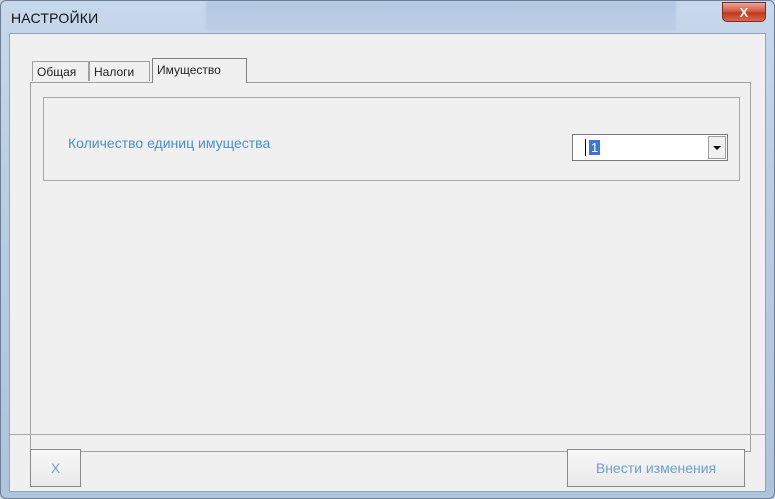  What do you see at coordinates (441, 16) in the screenshot?
I see `background-window-ghost` at bounding box center [441, 16].